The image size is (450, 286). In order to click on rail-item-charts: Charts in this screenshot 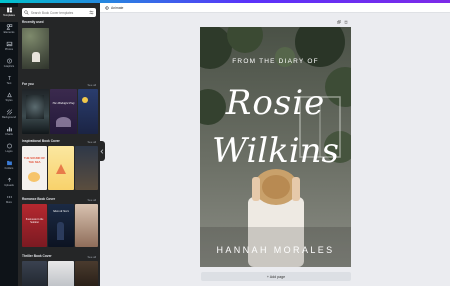, I will do `click(9, 133)`.